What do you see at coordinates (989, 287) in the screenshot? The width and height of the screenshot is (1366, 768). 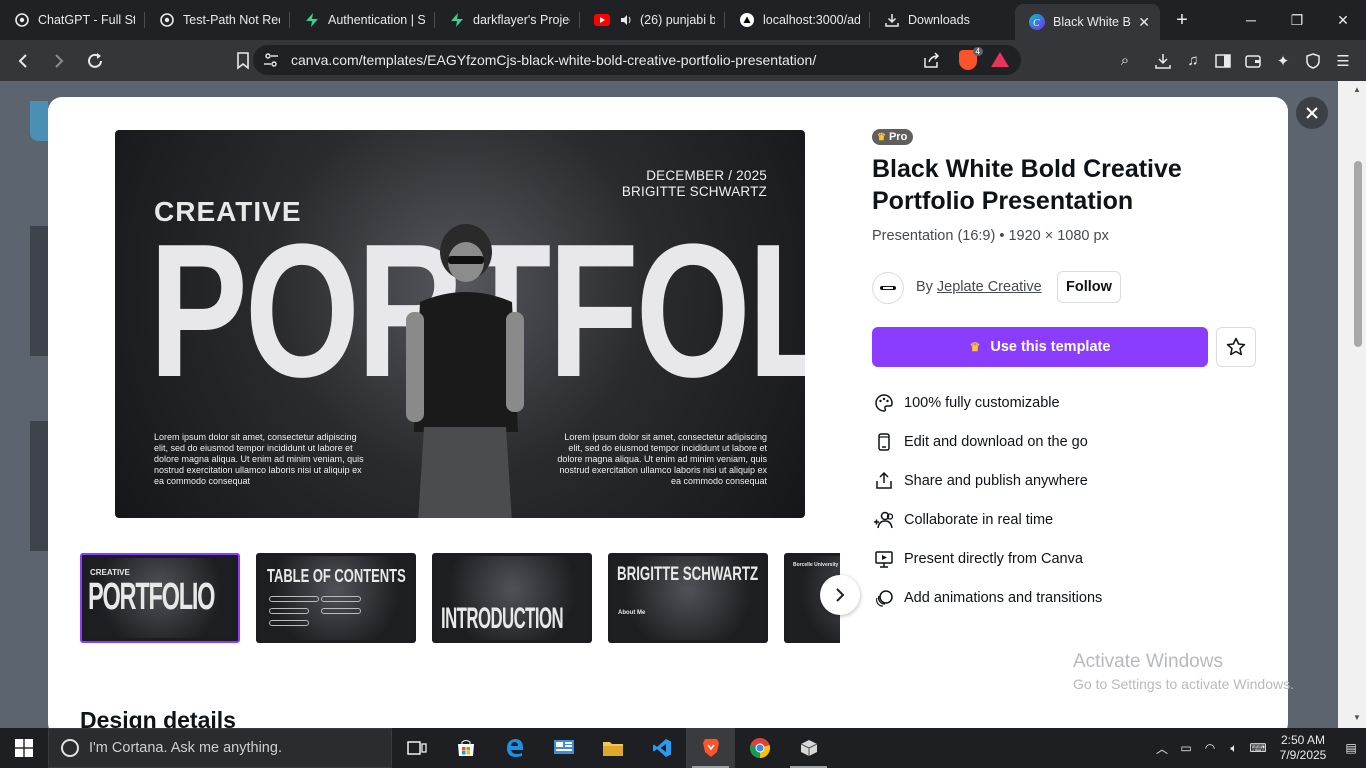 I see `creator-name-link: Jeplate Creative` at bounding box center [989, 287].